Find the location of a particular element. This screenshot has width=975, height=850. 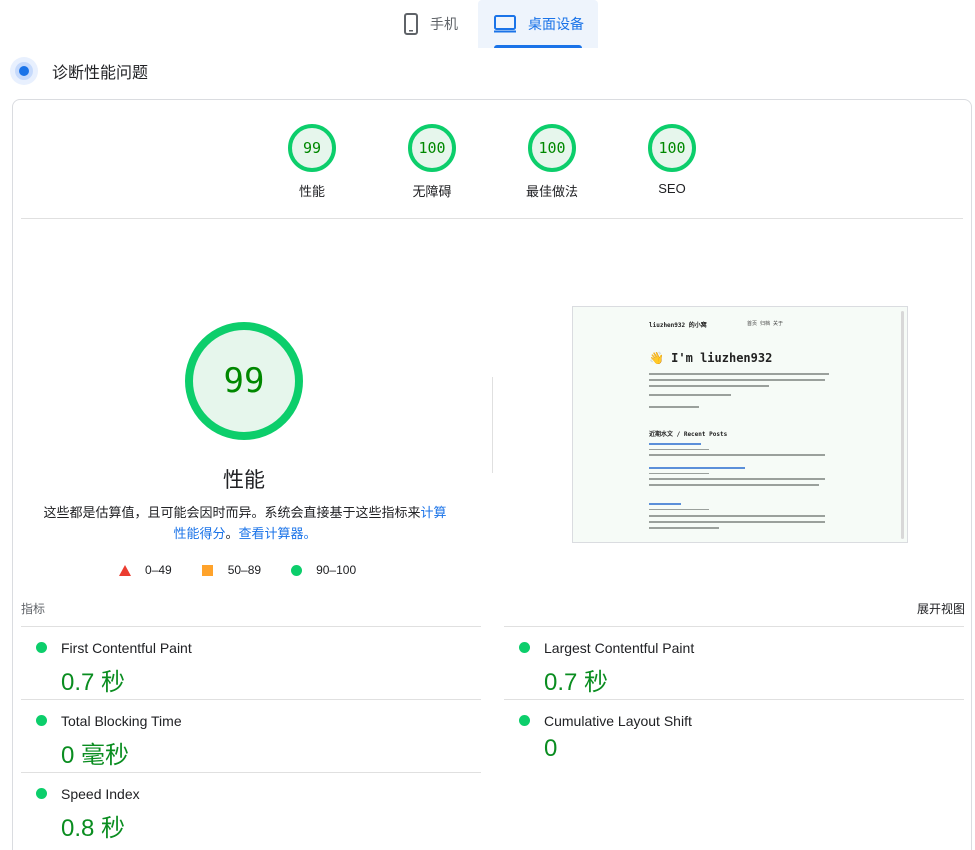

legend-fail: 0–49 is located at coordinates (145, 570).